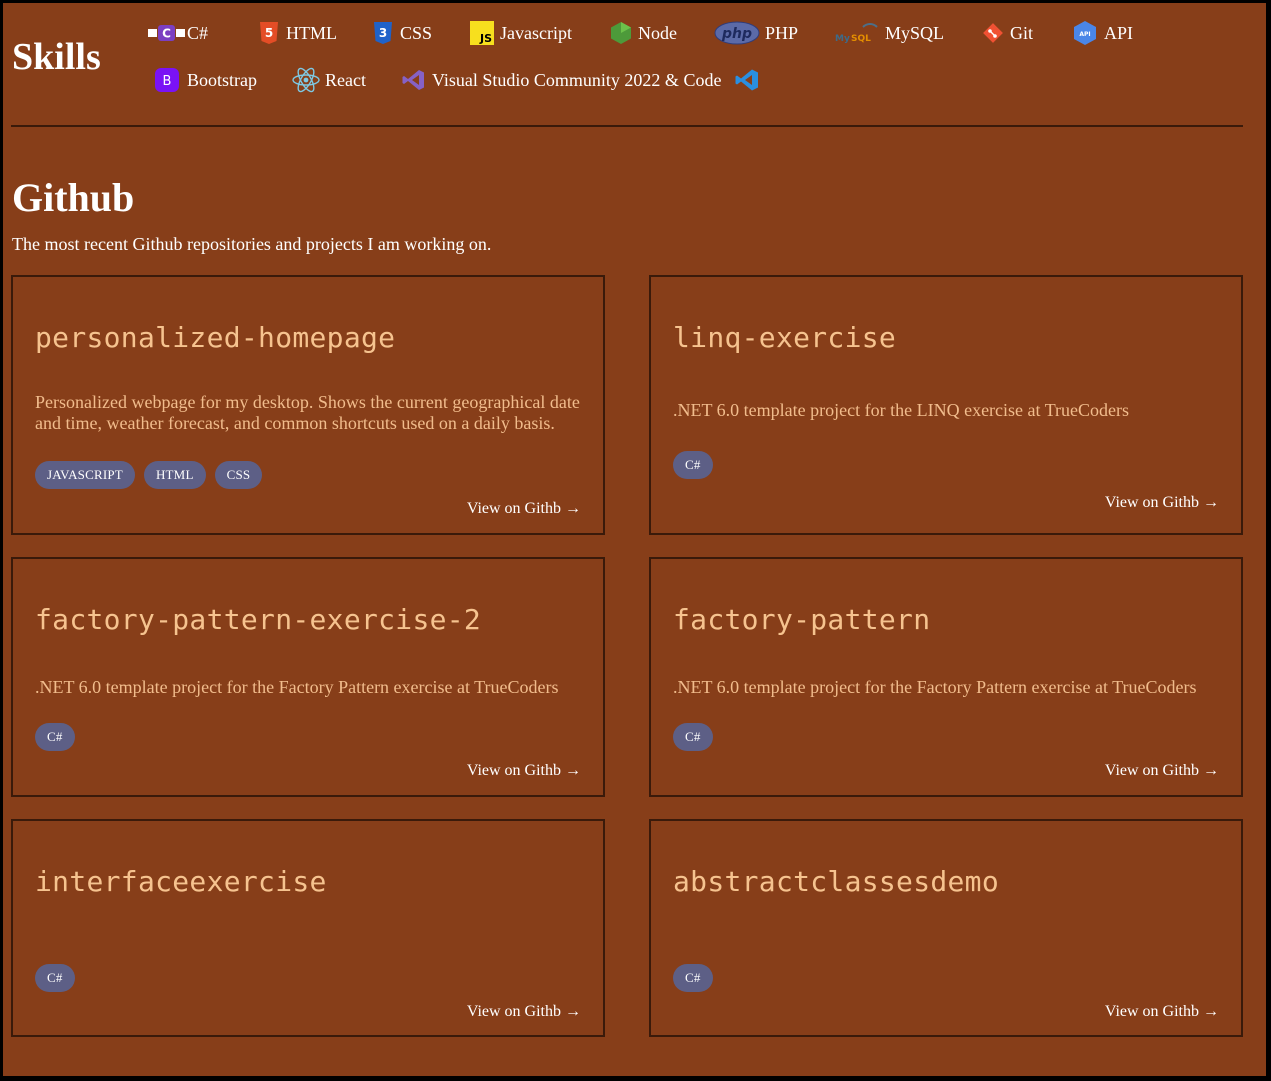  I want to click on visual-studio-icon, so click(414, 80).